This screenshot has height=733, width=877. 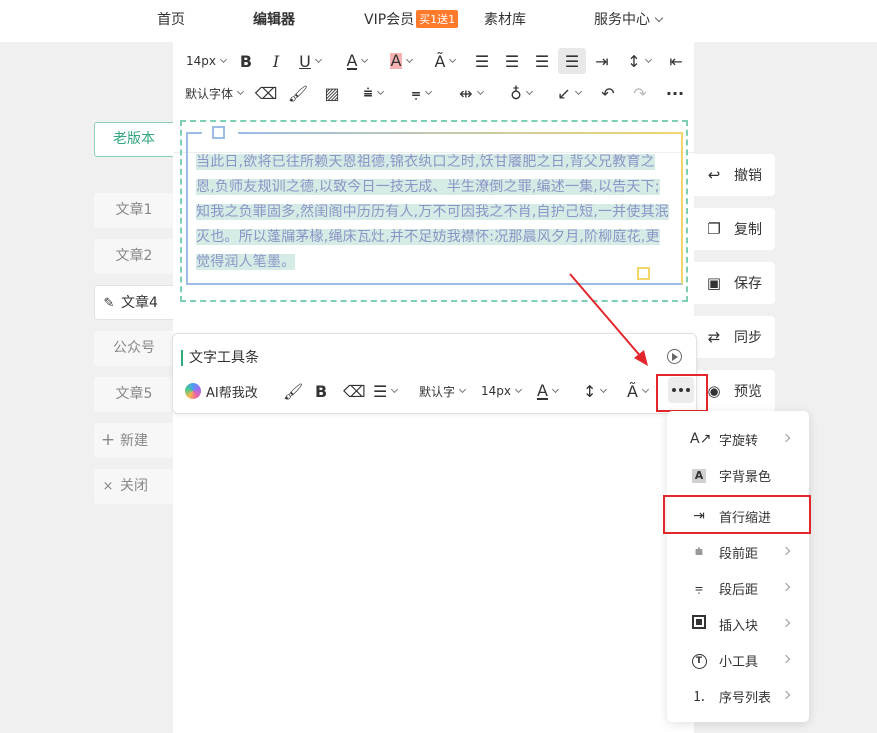 What do you see at coordinates (734, 175) in the screenshot?
I see `undo-action-button: ↩ 撤销` at bounding box center [734, 175].